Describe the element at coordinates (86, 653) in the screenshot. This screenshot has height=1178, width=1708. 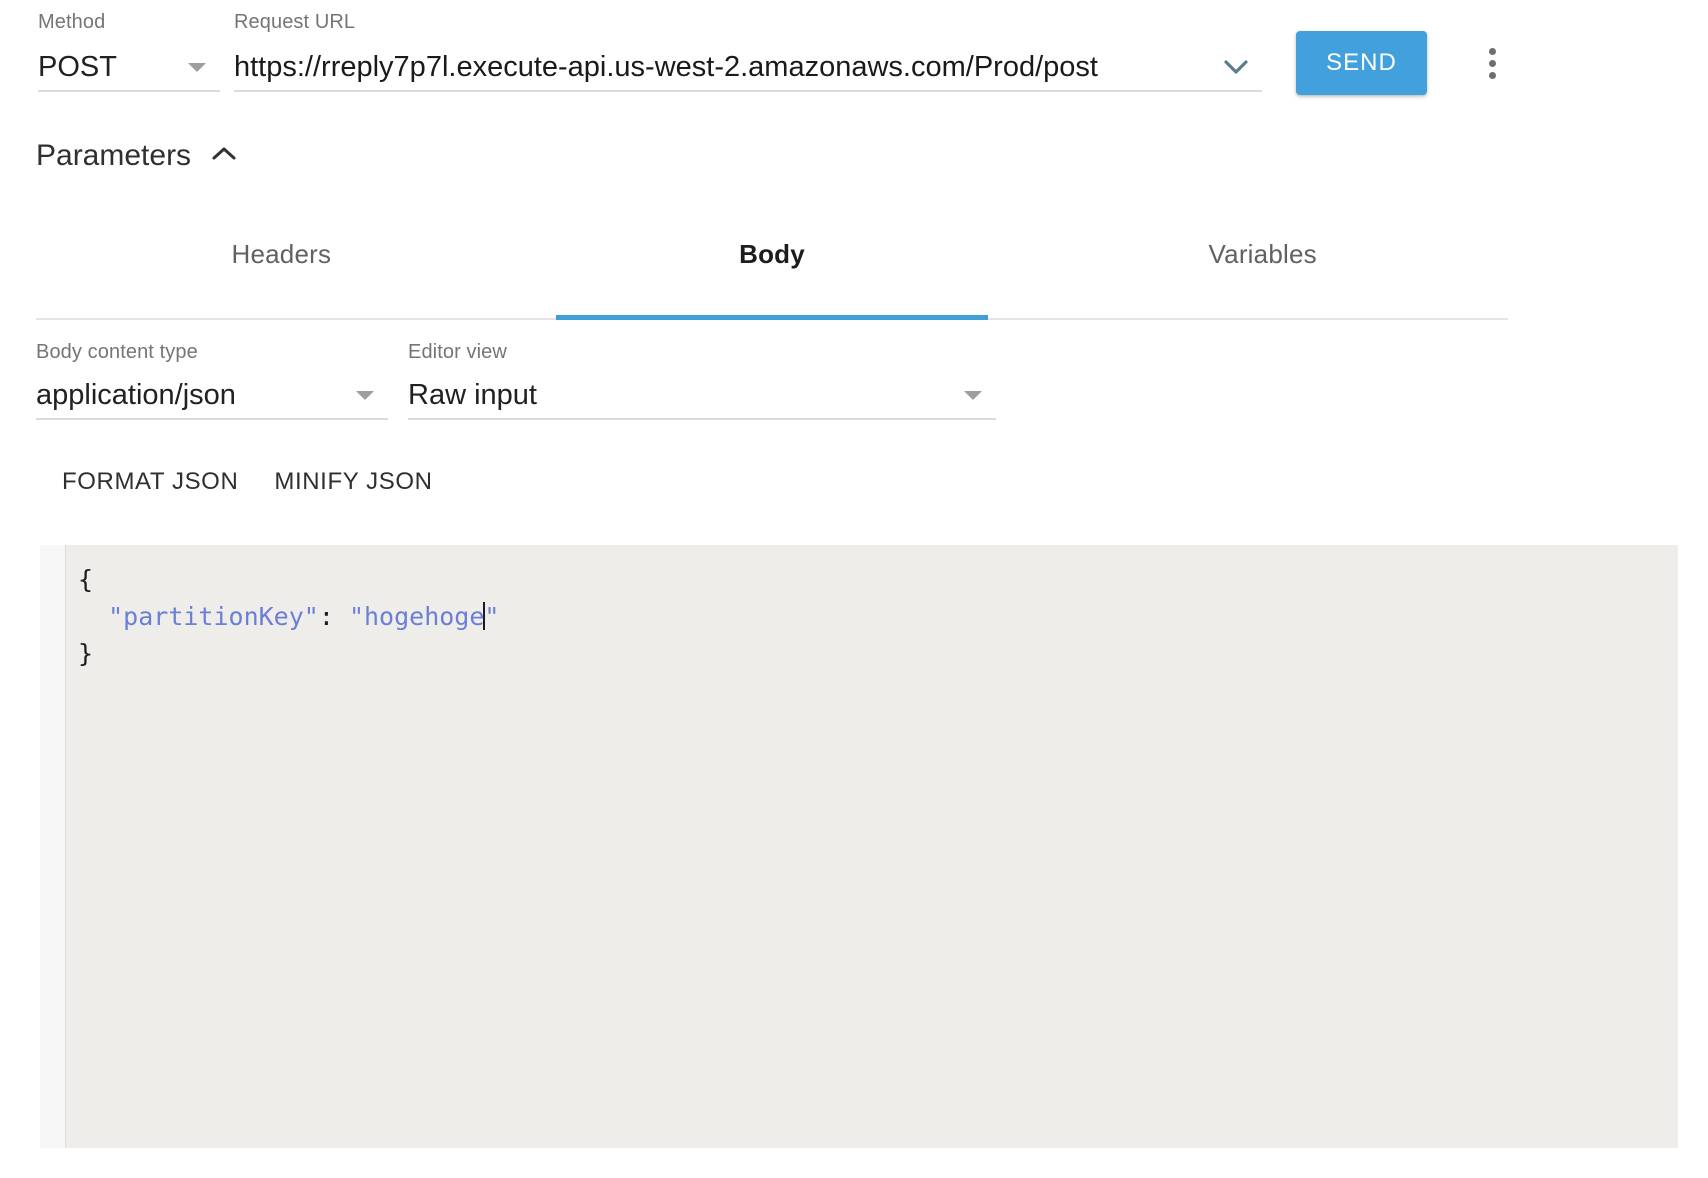
I see `editor-line-3: }` at that location.